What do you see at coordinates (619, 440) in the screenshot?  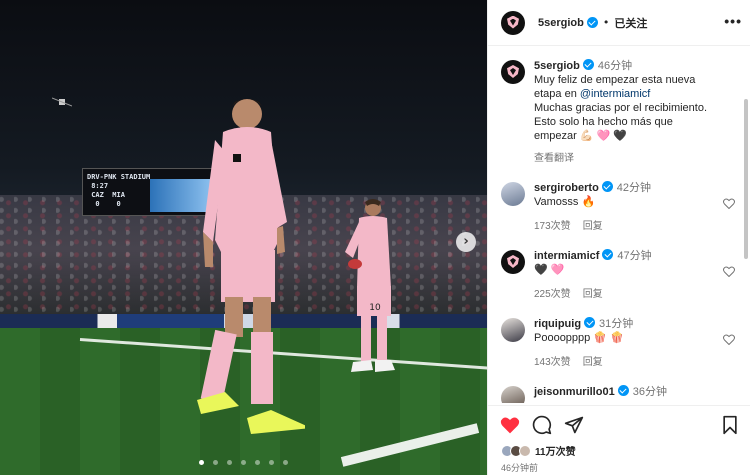 I see `post-actions: 11万次赞 46分钟前` at bounding box center [619, 440].